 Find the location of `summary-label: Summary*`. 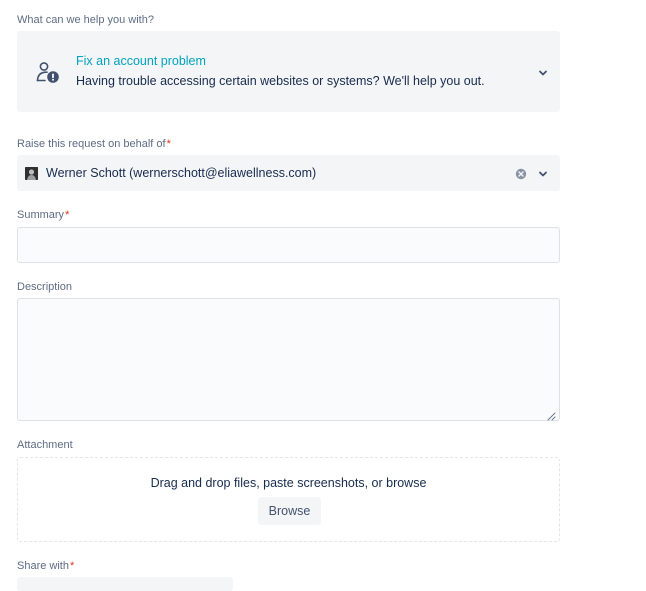

summary-label: Summary* is located at coordinates (43, 215).